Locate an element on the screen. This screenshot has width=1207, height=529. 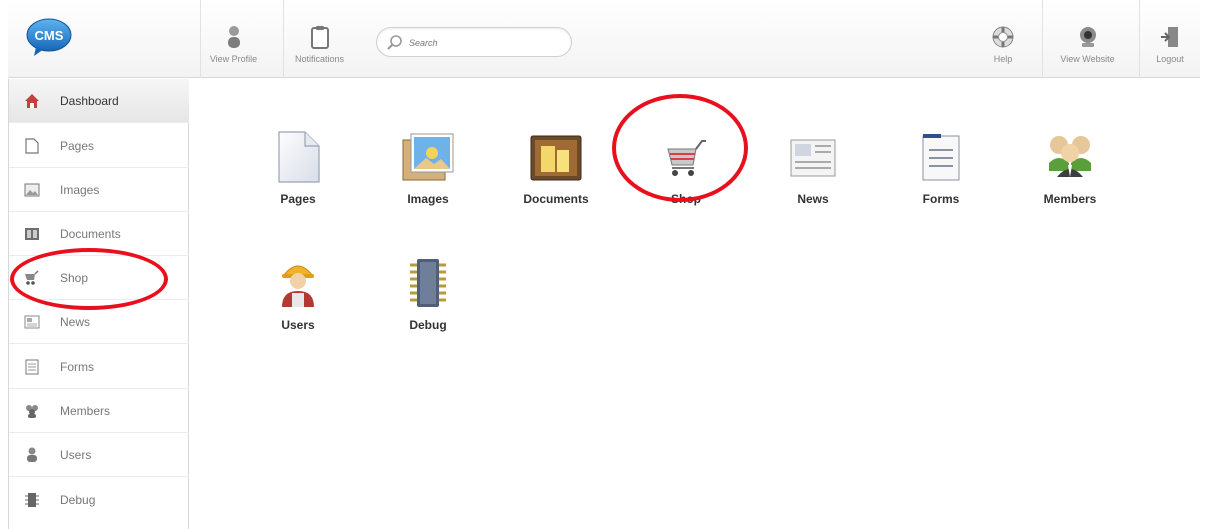
notifications-button: Notifications is located at coordinates (319, 39).